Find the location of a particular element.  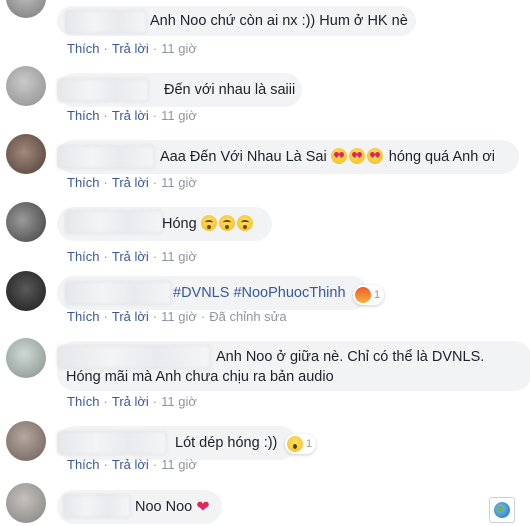

angry-reaction-icon is located at coordinates (363, 295).